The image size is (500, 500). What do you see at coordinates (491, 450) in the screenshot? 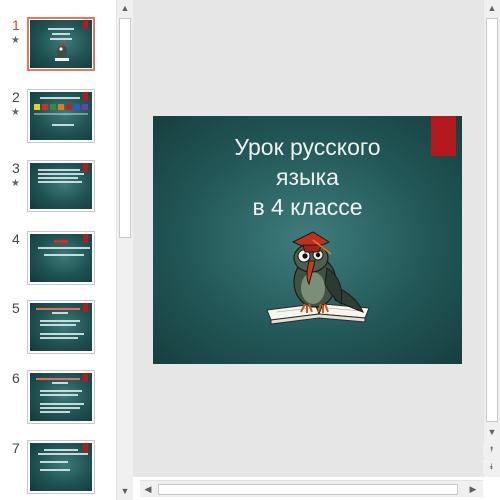
I see `previous-slide-icon: ⯭` at bounding box center [491, 450].